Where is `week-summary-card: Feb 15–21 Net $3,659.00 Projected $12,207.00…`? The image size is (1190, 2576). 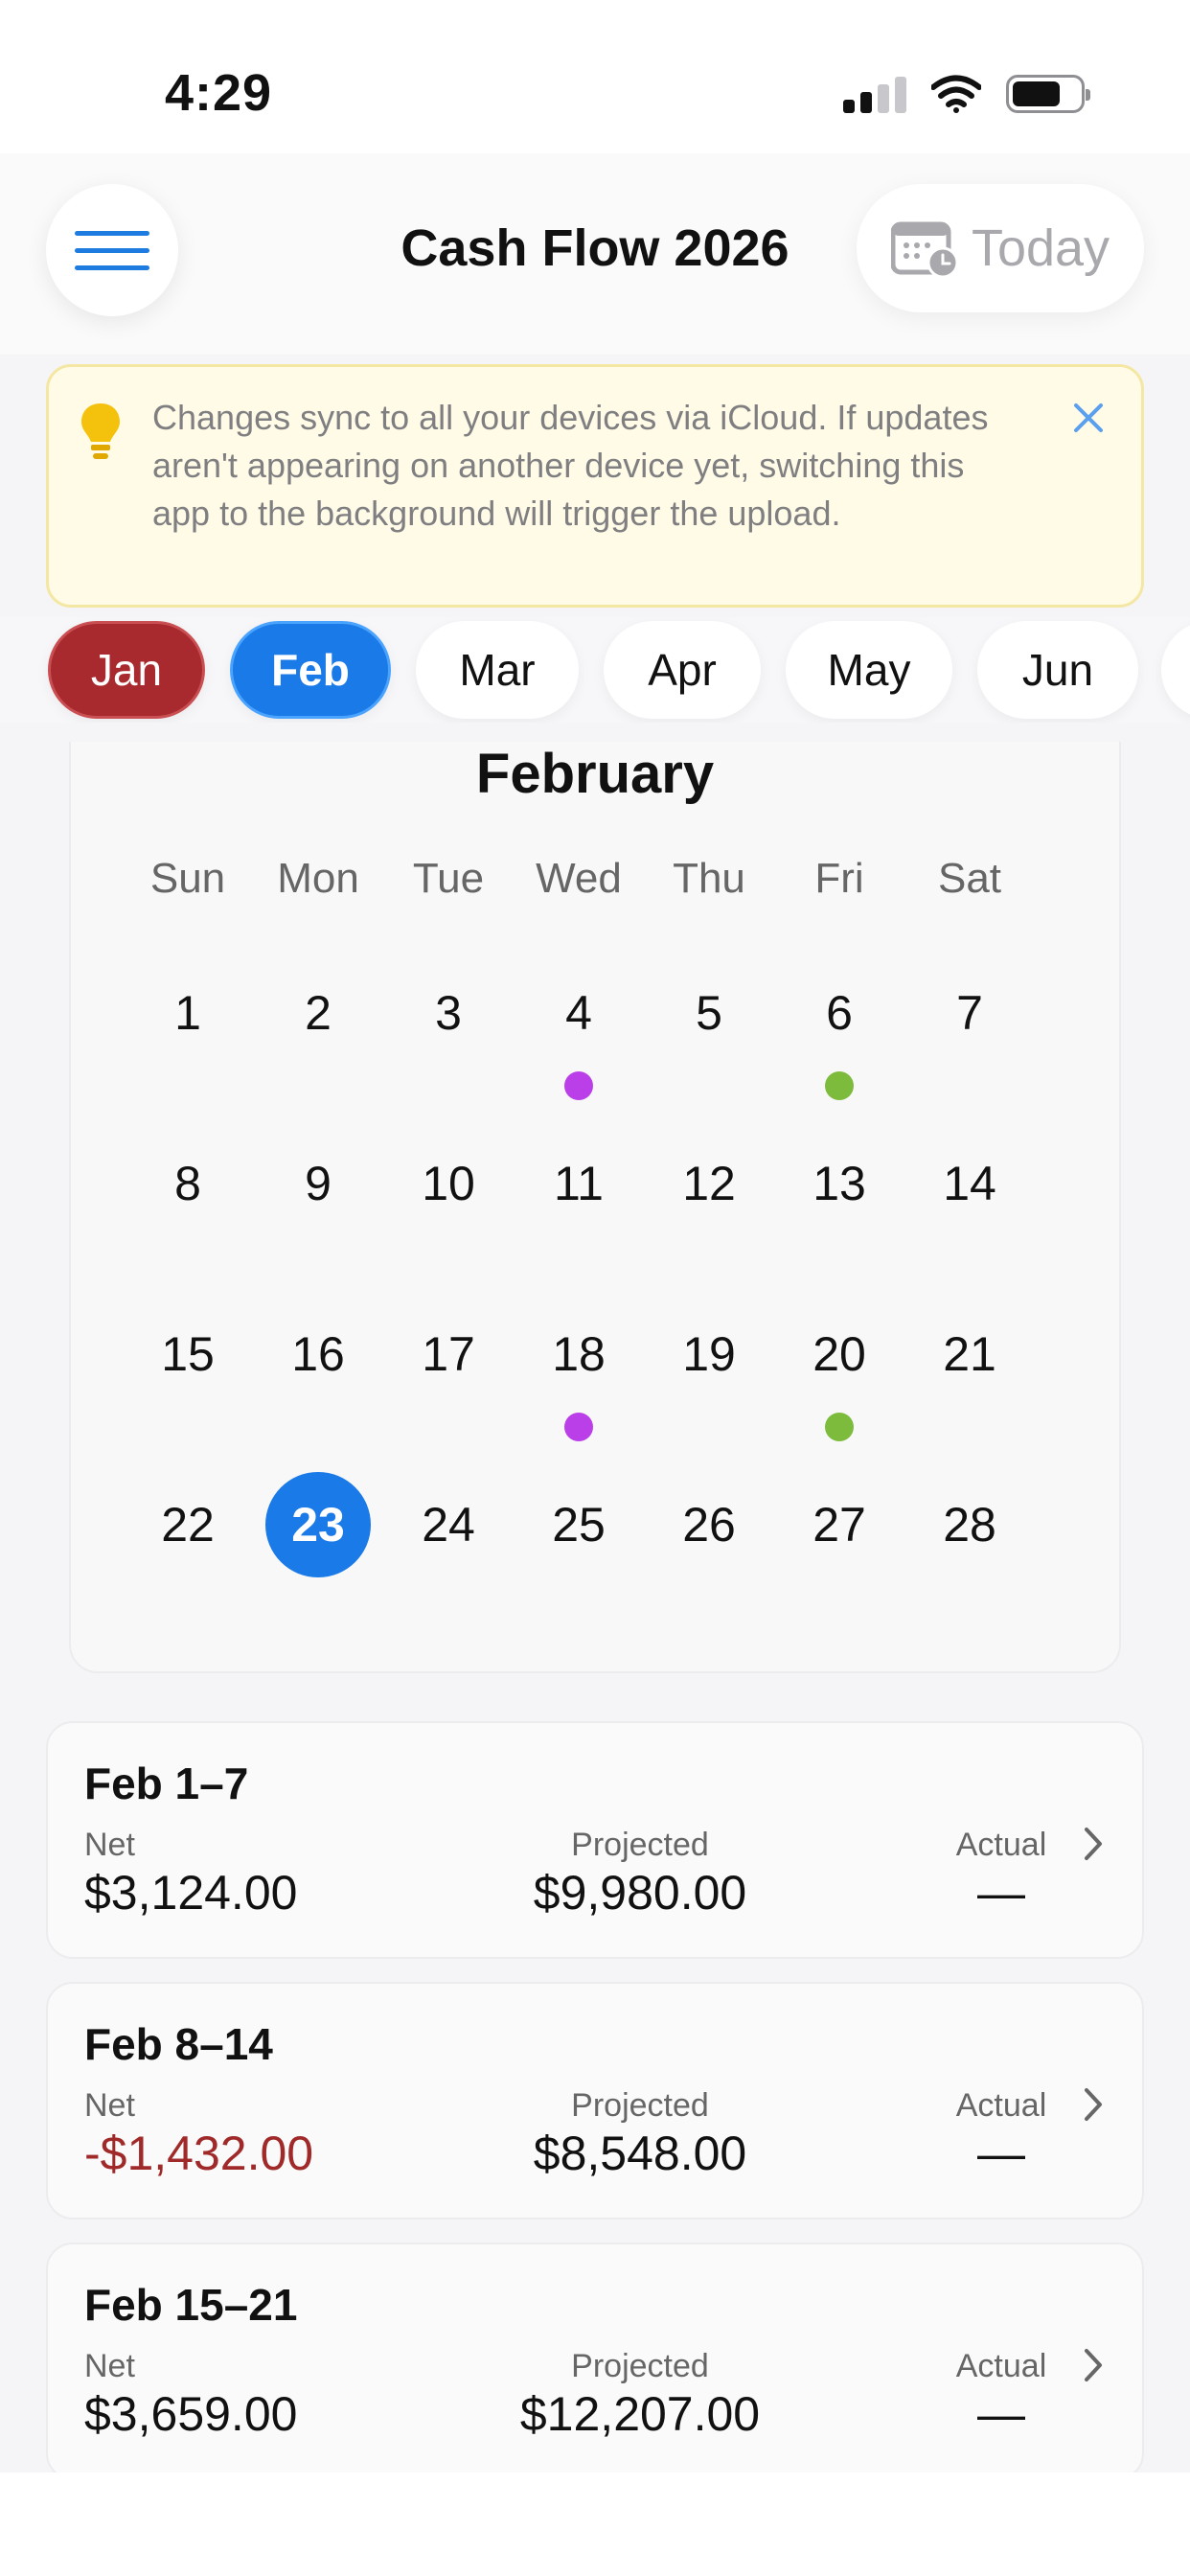
week-summary-card: Feb 15–21 Net $3,659.00 Projected $12,207.00… is located at coordinates (595, 2361).